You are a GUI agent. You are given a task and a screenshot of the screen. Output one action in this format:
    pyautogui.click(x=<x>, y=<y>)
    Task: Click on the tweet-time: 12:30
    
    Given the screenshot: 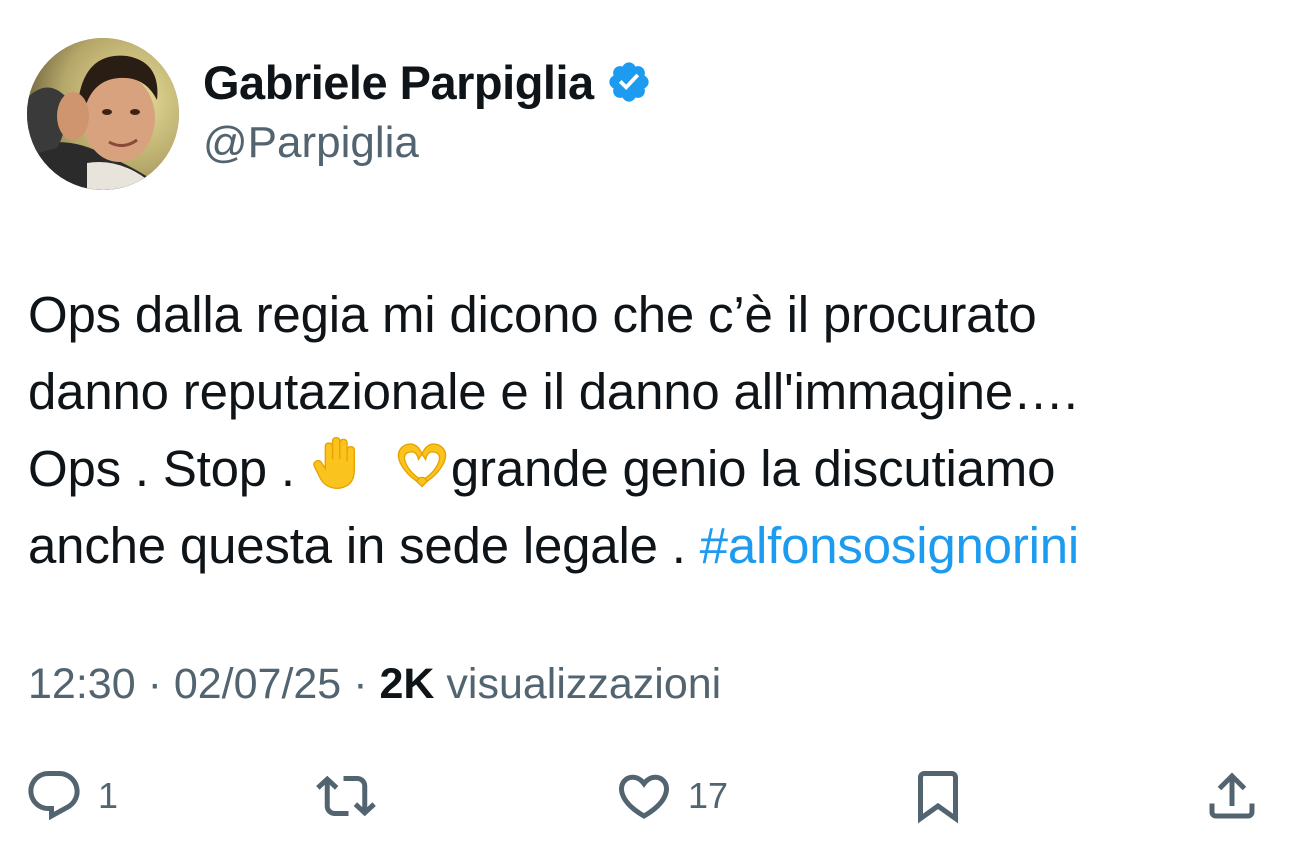 What is the action you would take?
    pyautogui.click(x=82, y=684)
    